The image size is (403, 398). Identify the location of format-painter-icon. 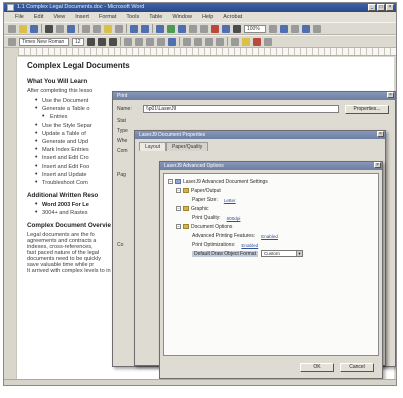
(119, 28).